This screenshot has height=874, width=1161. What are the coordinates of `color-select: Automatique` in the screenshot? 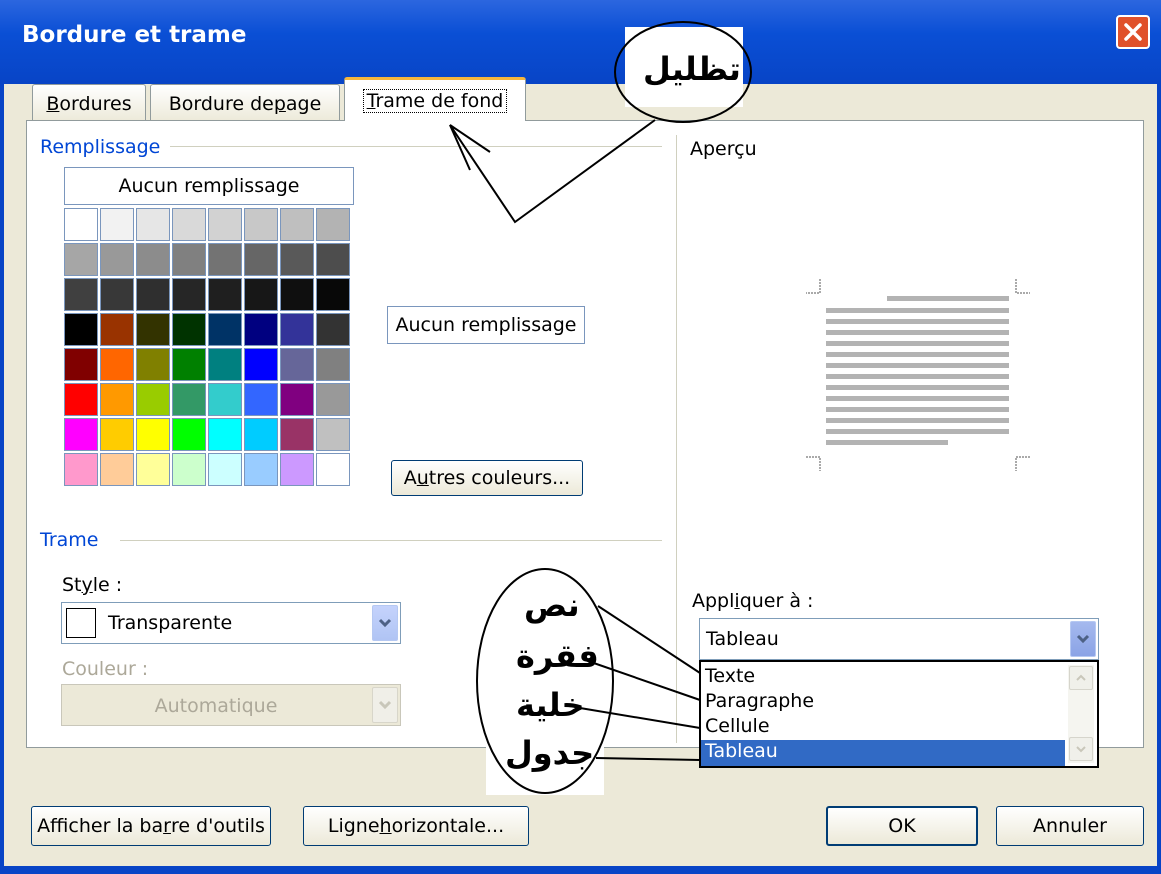 It's located at (231, 705).